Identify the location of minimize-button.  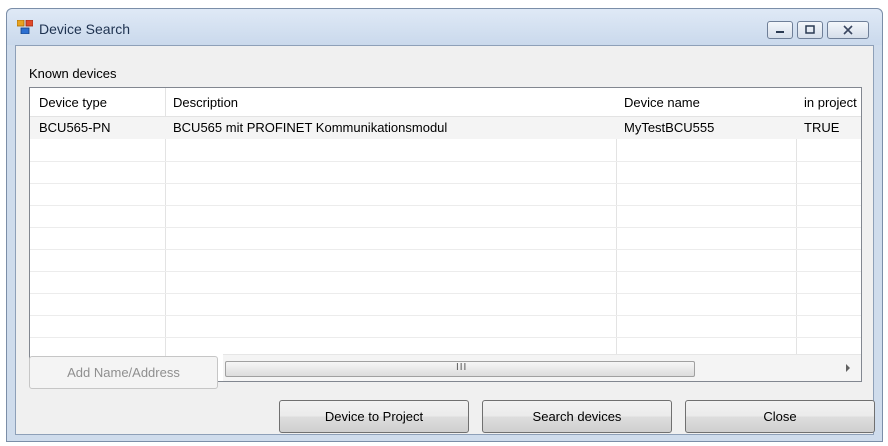
(780, 30).